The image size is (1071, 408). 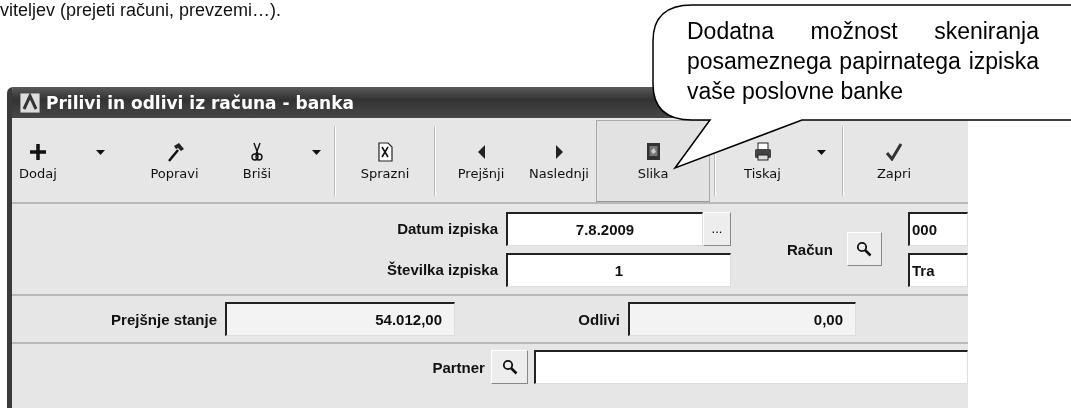 What do you see at coordinates (604, 228) in the screenshot?
I see `date-field: 7.8.2009` at bounding box center [604, 228].